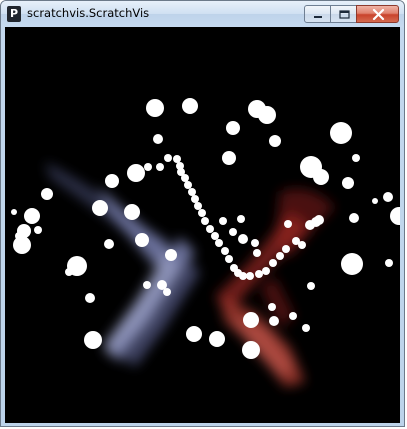  I want to click on maximize-icon, so click(344, 14).